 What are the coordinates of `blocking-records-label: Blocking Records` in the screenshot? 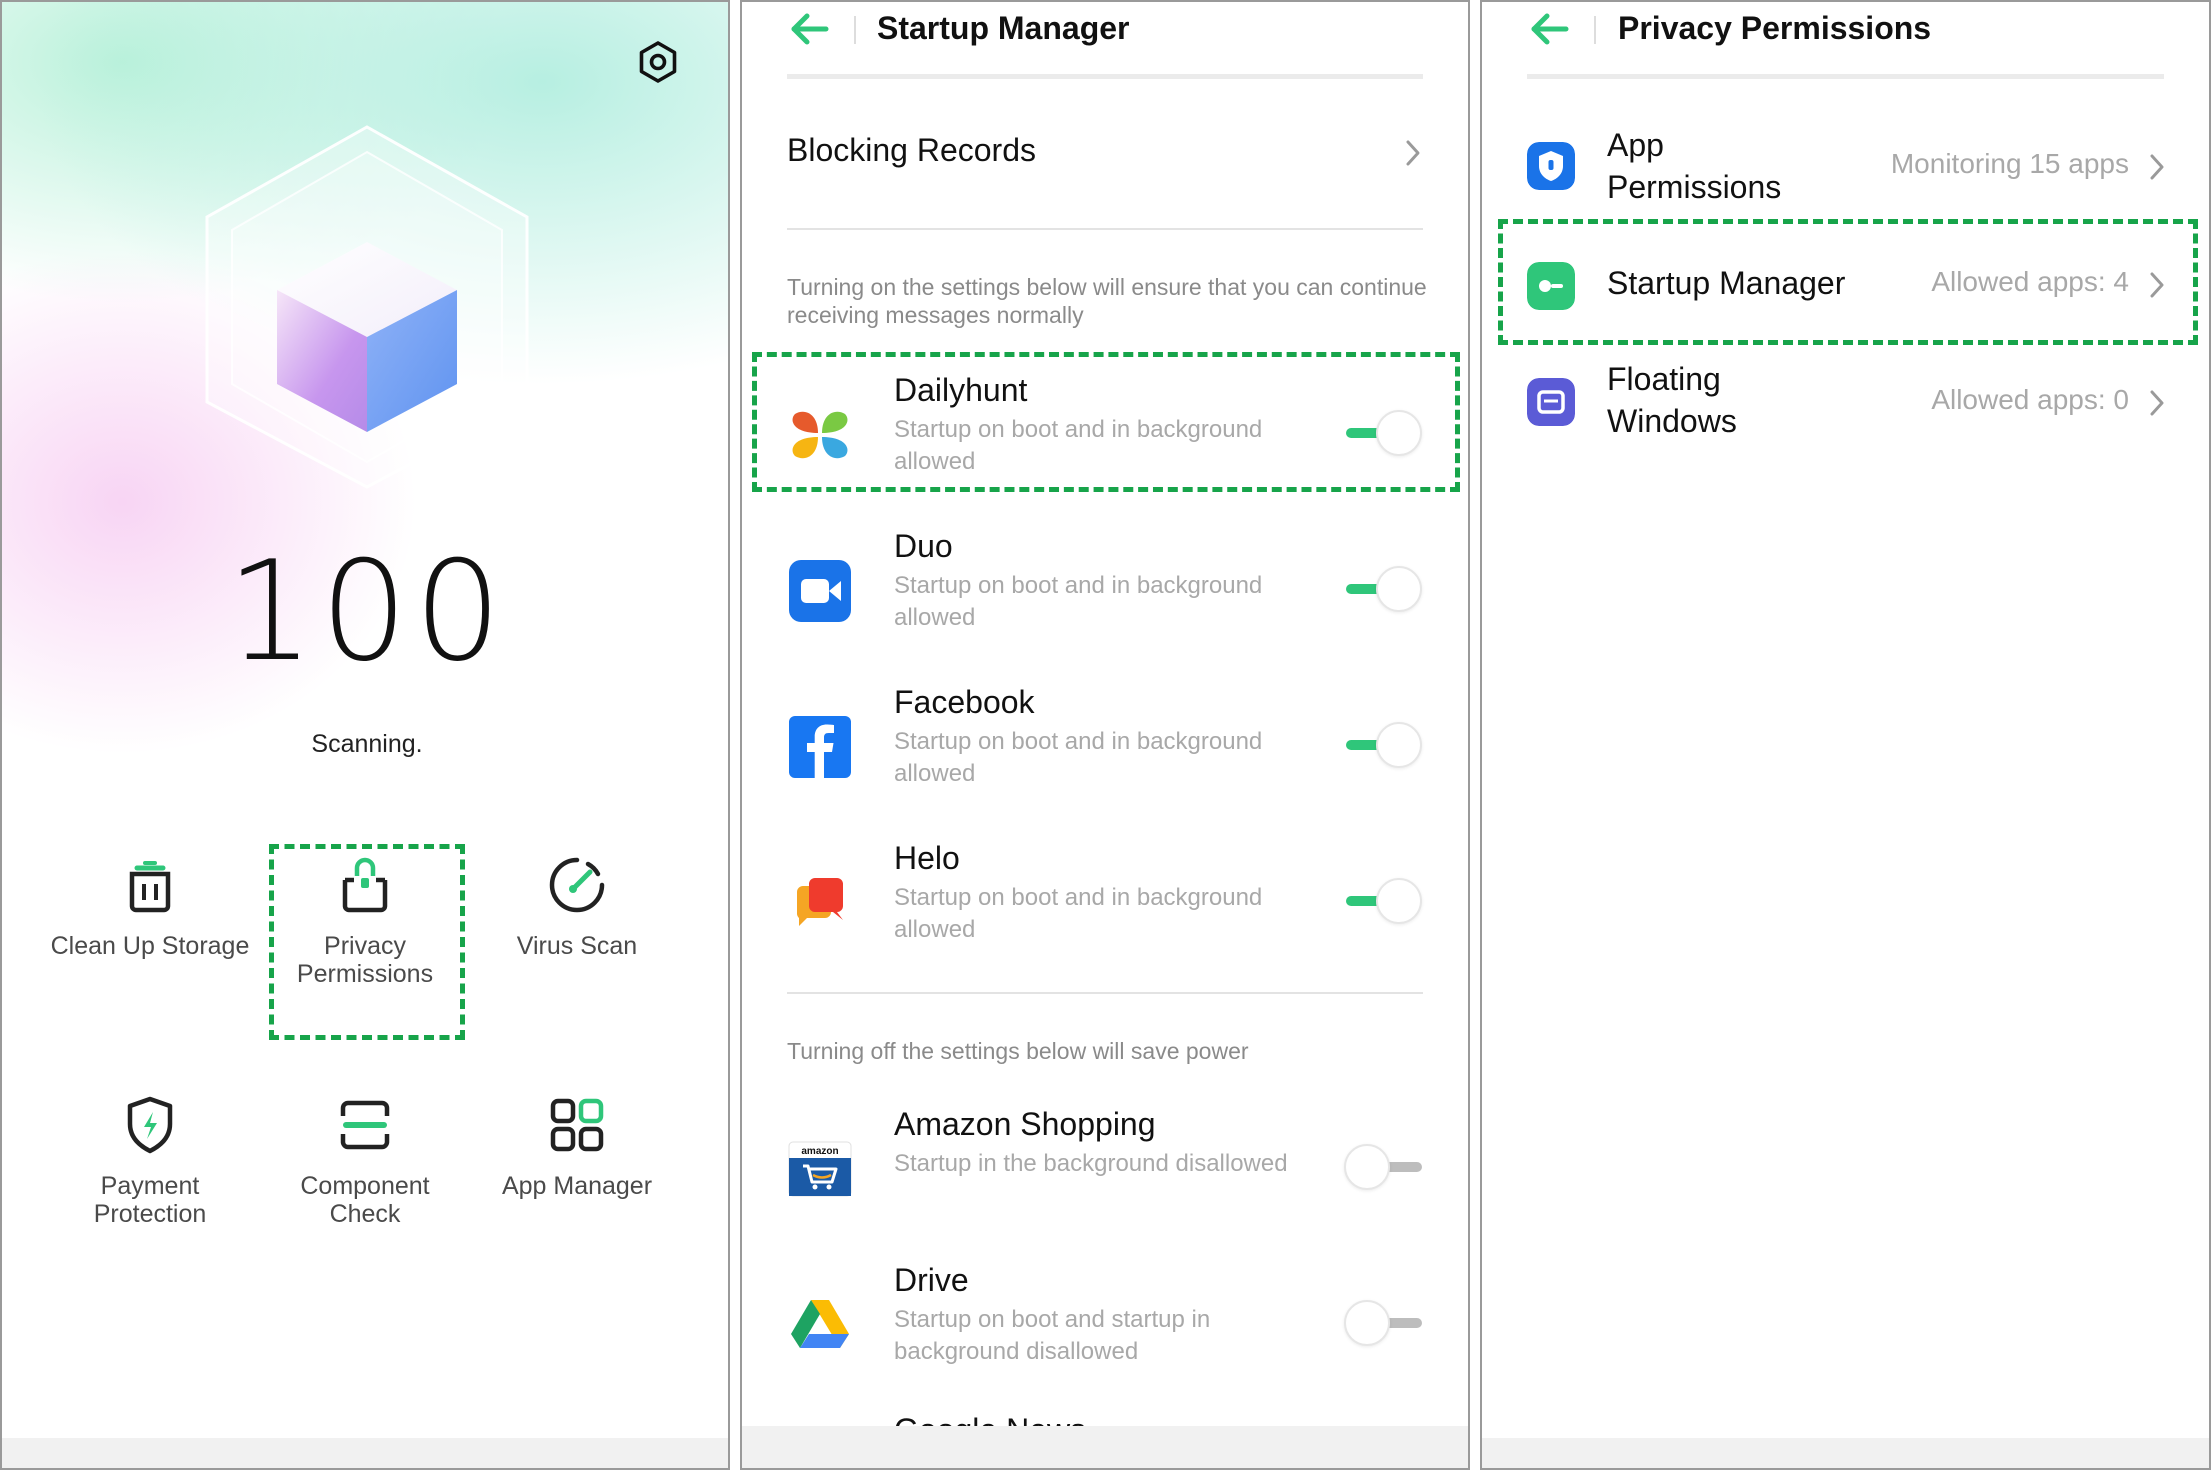 It's located at (911, 150).